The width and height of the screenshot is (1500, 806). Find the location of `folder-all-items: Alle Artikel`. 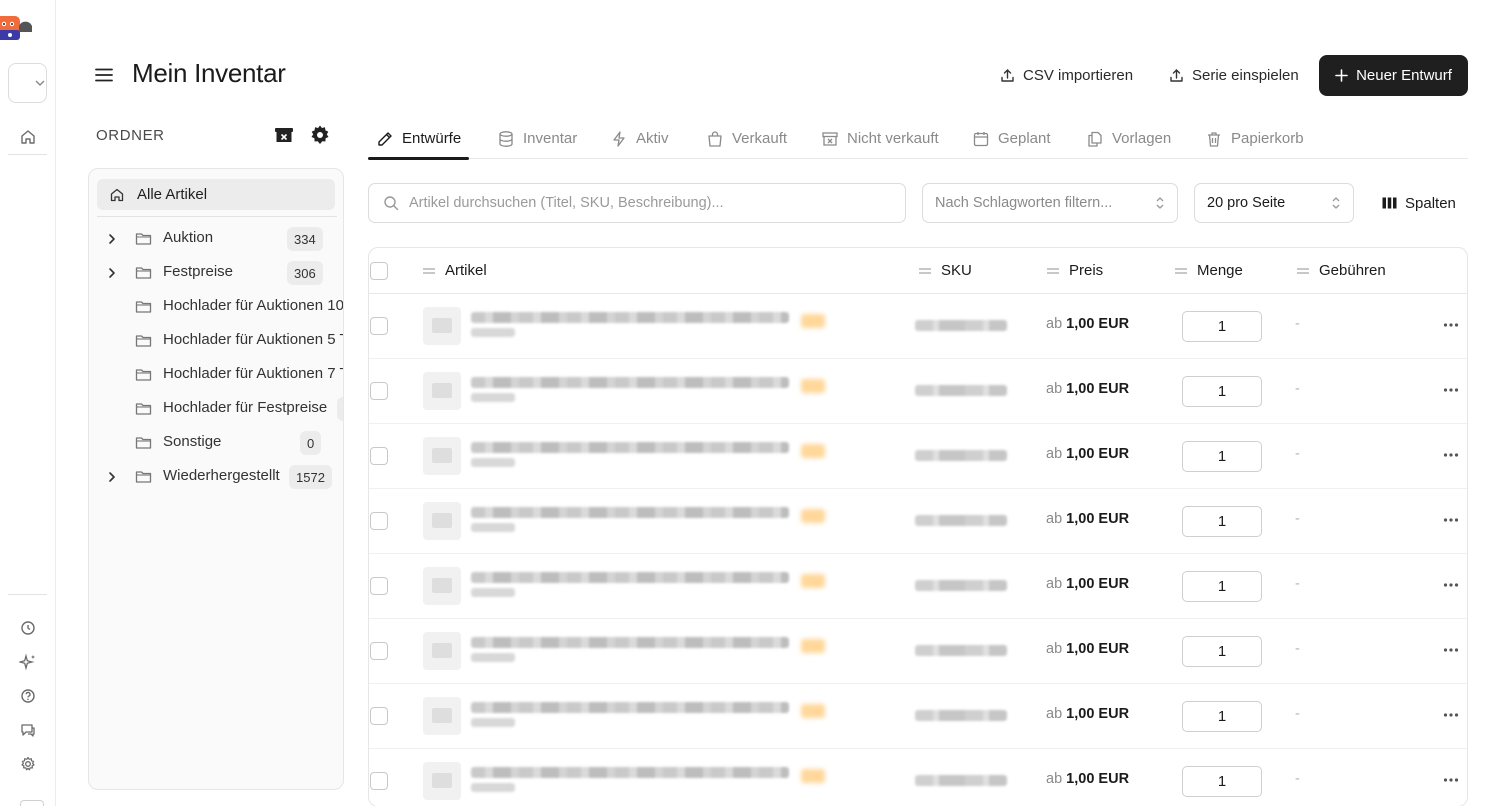

folder-all-items: Alle Artikel is located at coordinates (216, 194).